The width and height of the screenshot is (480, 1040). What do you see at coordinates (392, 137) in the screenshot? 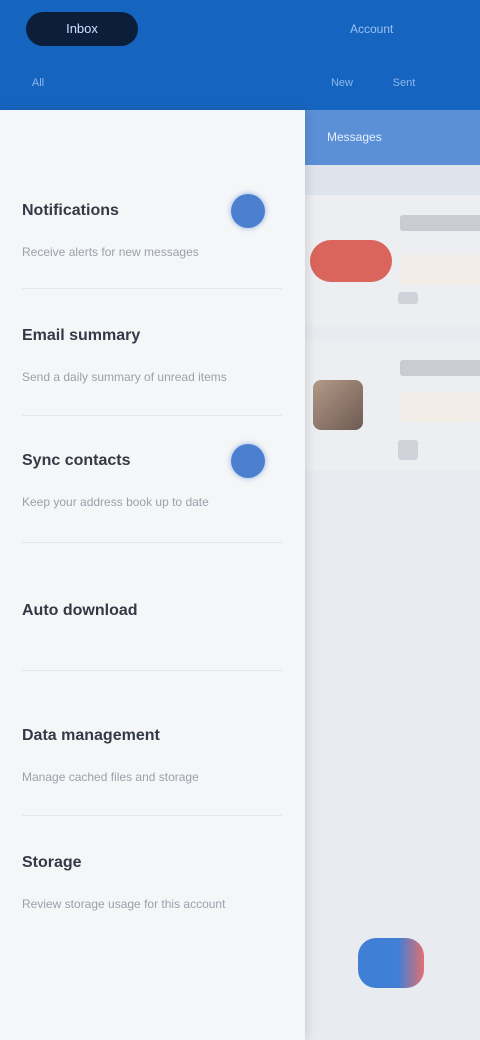
I see `right-header: Messages` at bounding box center [392, 137].